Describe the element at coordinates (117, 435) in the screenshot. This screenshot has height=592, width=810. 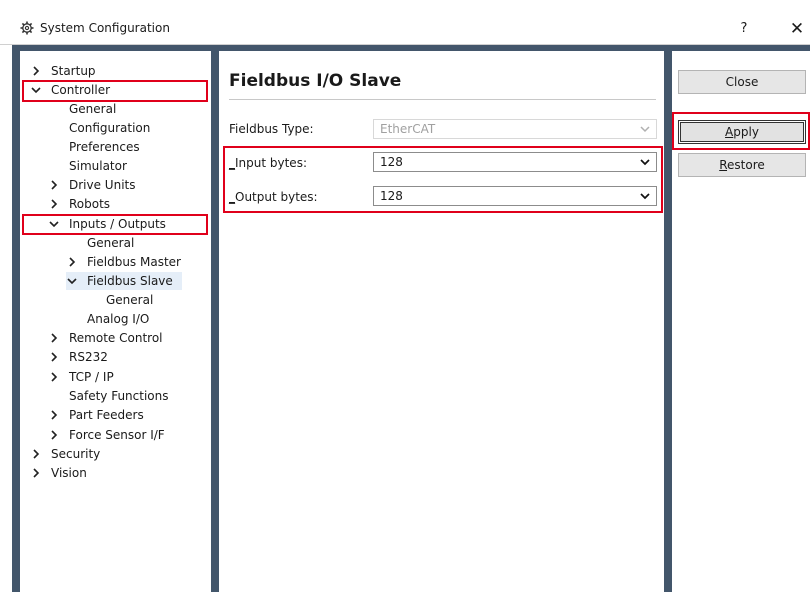
I see `tree-item-label: Force Sensor I/F` at that location.